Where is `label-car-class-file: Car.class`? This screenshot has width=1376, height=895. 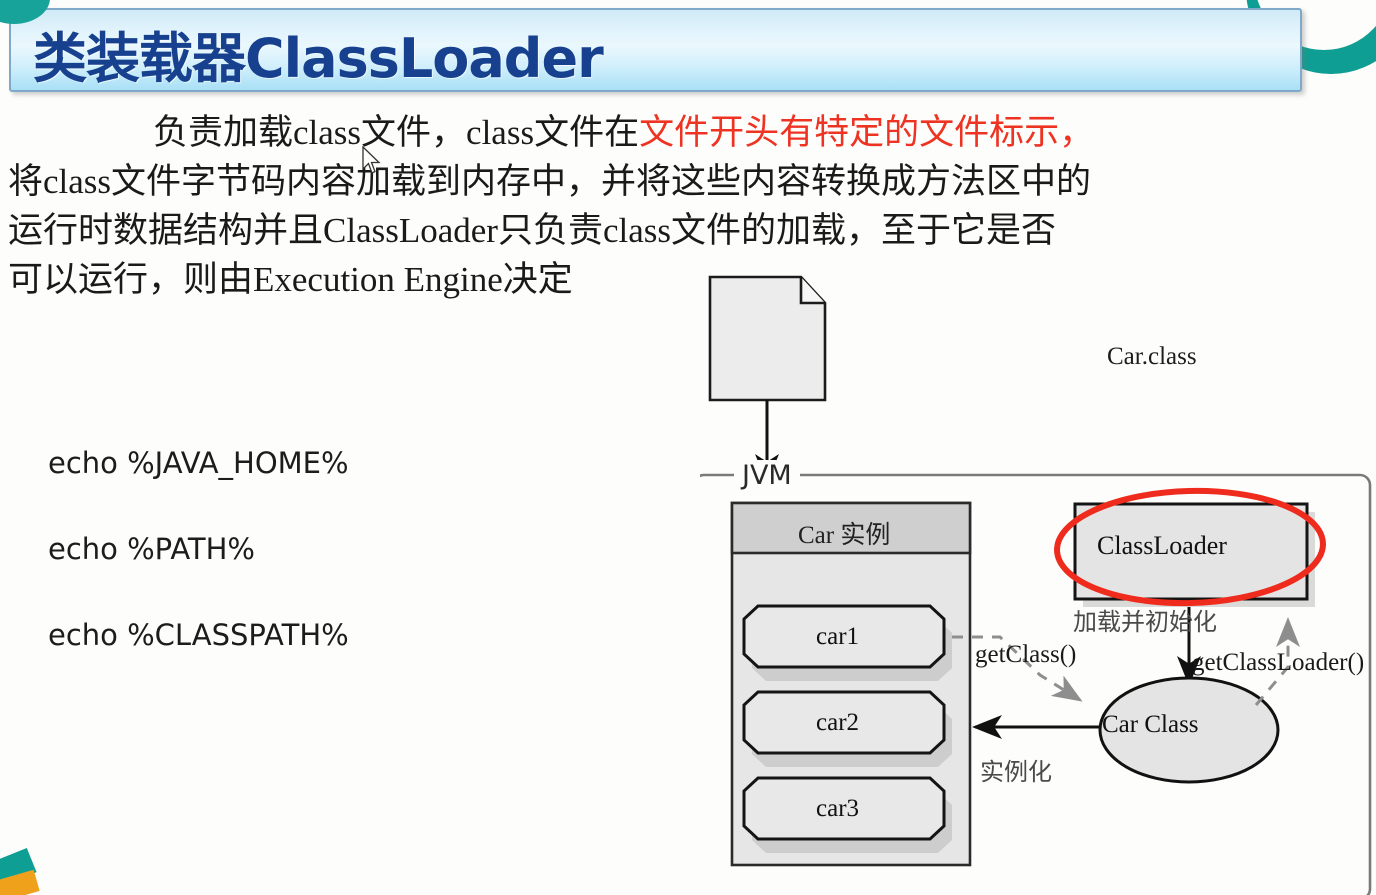 label-car-class-file: Car.class is located at coordinates (1152, 356).